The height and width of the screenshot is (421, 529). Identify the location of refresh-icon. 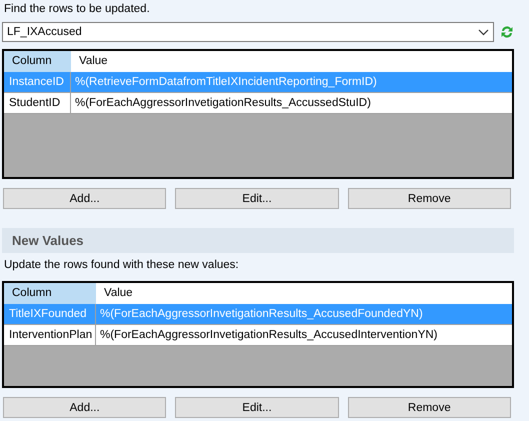
(507, 32).